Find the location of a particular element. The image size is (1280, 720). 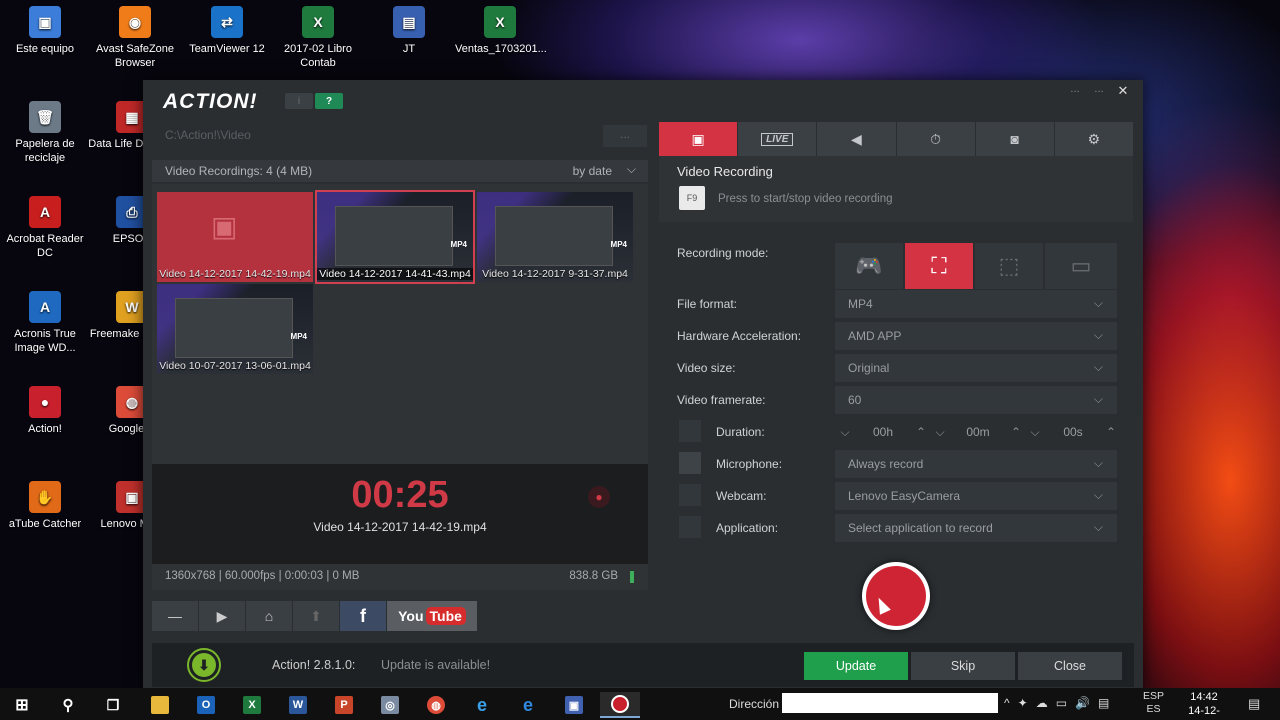

play-button: ▶ is located at coordinates (222, 616).